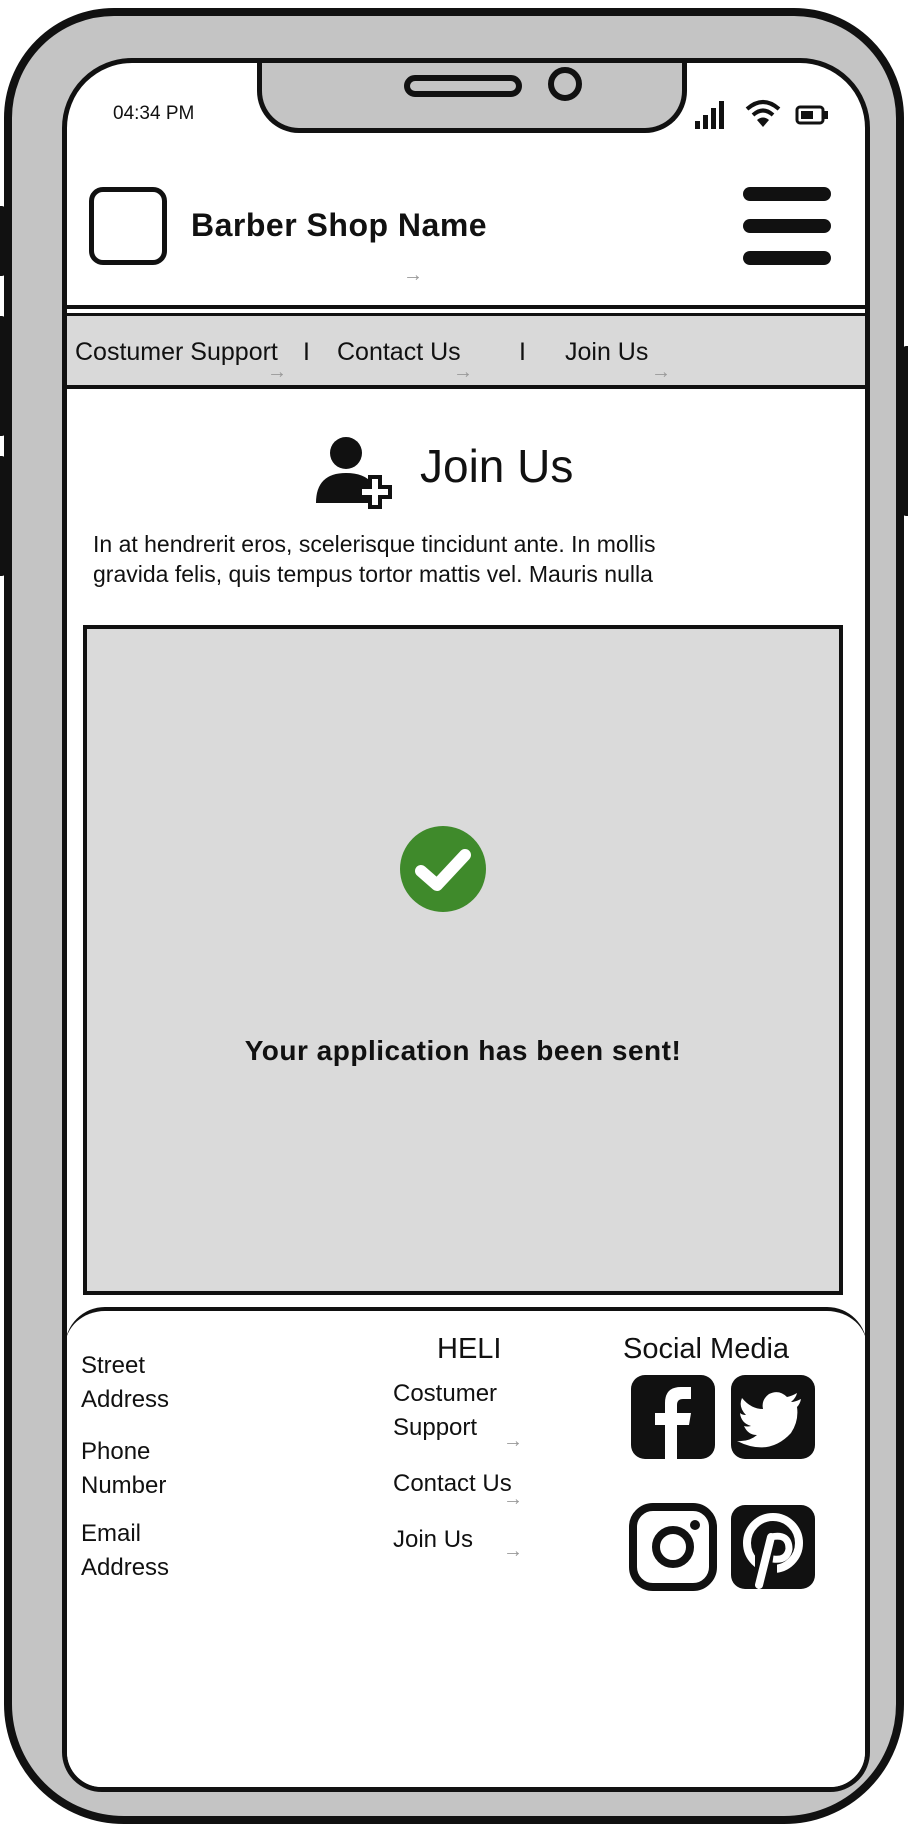 Image resolution: width=908 pixels, height=1831 pixels. What do you see at coordinates (673, 1417) in the screenshot?
I see `facebook-icon` at bounding box center [673, 1417].